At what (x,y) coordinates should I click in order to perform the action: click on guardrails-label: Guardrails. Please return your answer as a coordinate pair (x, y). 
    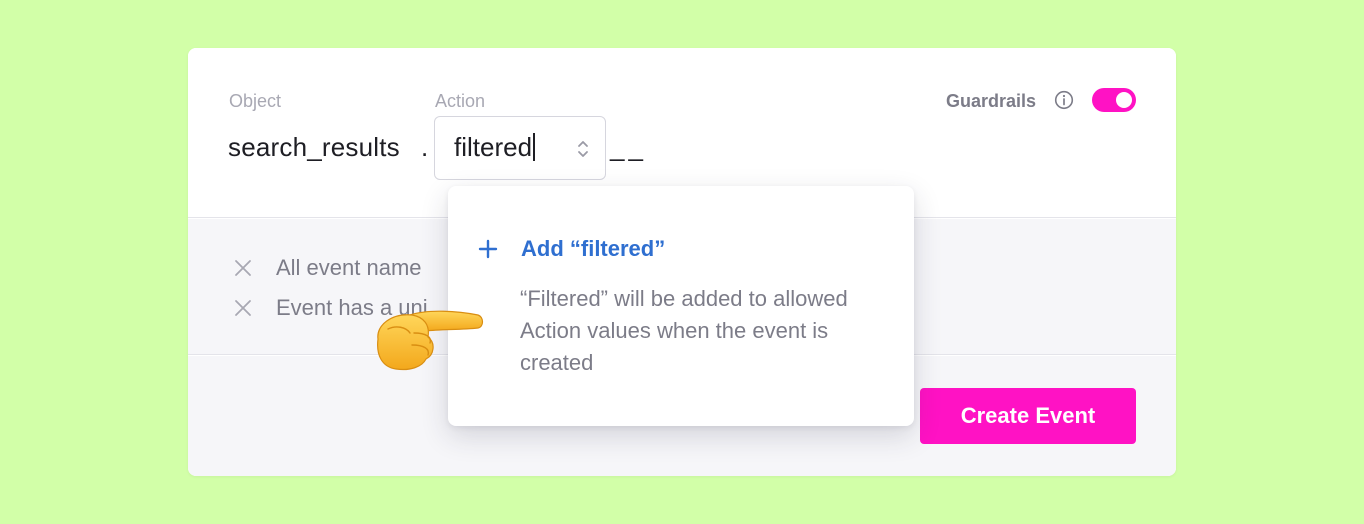
    Looking at the image, I should click on (991, 101).